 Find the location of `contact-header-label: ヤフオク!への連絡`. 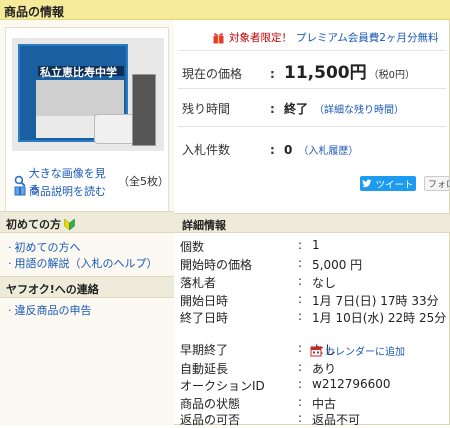

contact-header-label: ヤフオク!への連絡 is located at coordinates (52, 289).